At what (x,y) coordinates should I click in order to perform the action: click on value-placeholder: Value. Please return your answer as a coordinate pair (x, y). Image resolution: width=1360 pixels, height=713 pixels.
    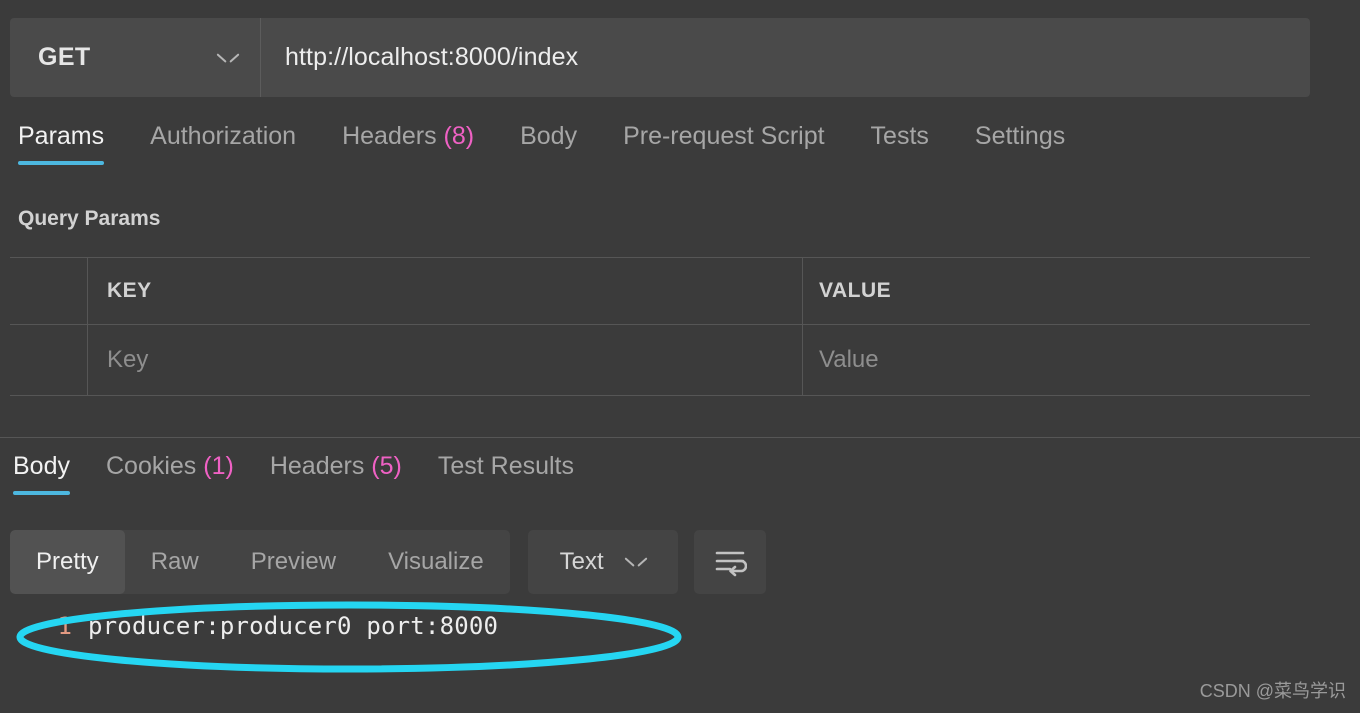
    Looking at the image, I should click on (849, 359).